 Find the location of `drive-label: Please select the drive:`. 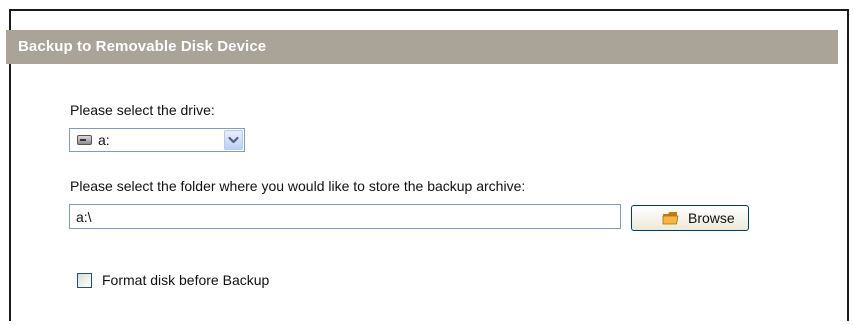

drive-label: Please select the drive: is located at coordinates (142, 110).